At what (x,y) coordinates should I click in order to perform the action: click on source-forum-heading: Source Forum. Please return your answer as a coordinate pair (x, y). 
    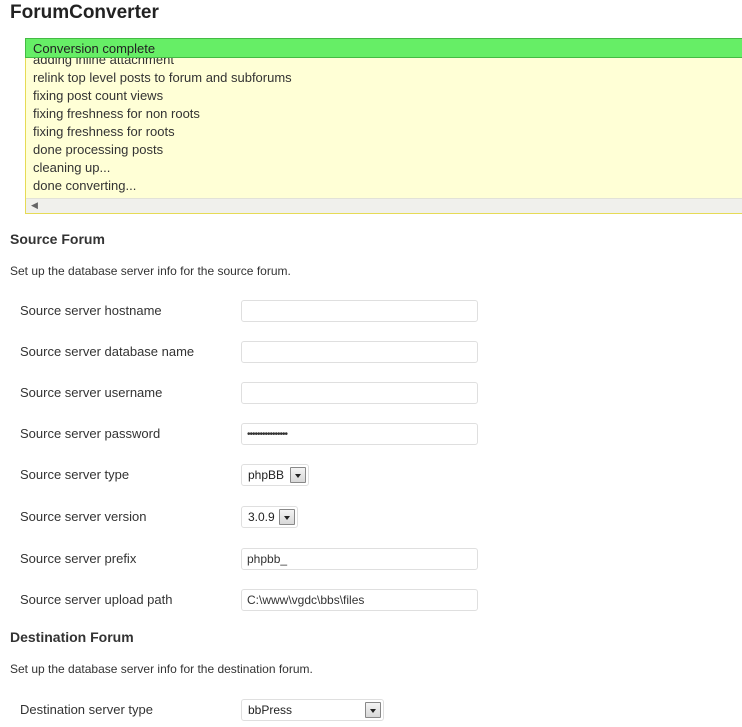
    Looking at the image, I should click on (57, 239).